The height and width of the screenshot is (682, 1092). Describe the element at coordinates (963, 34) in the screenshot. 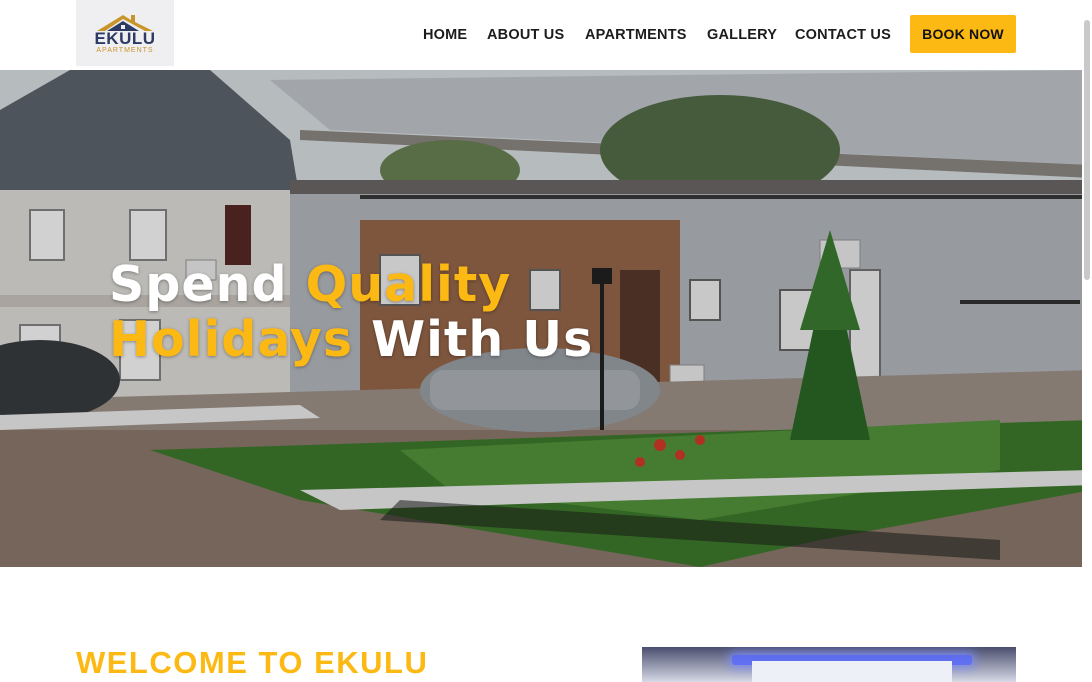

I see `book-now-button: BOOK NOW` at that location.